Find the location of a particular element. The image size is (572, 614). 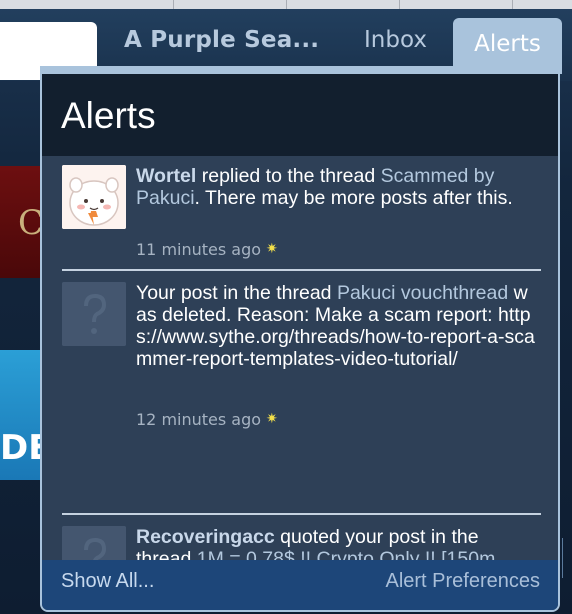

default-avatar is located at coordinates (94, 314).